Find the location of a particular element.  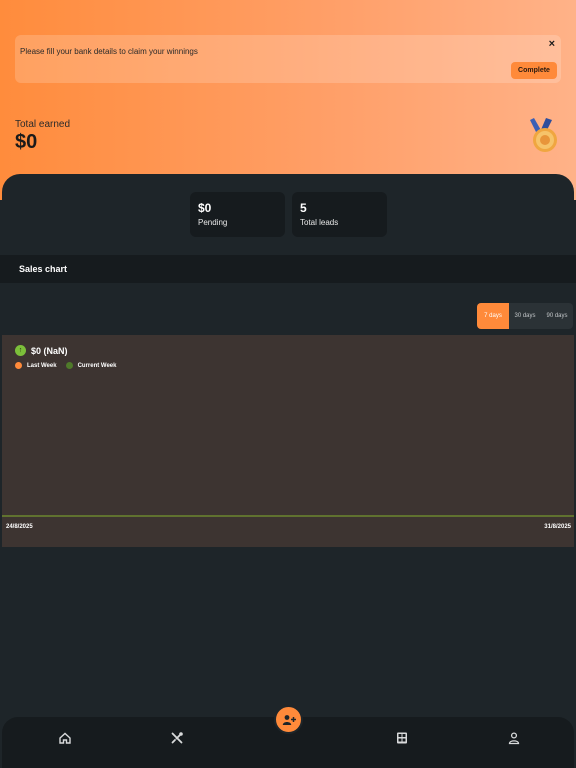

total-earned-label: Total earned is located at coordinates (43, 124).